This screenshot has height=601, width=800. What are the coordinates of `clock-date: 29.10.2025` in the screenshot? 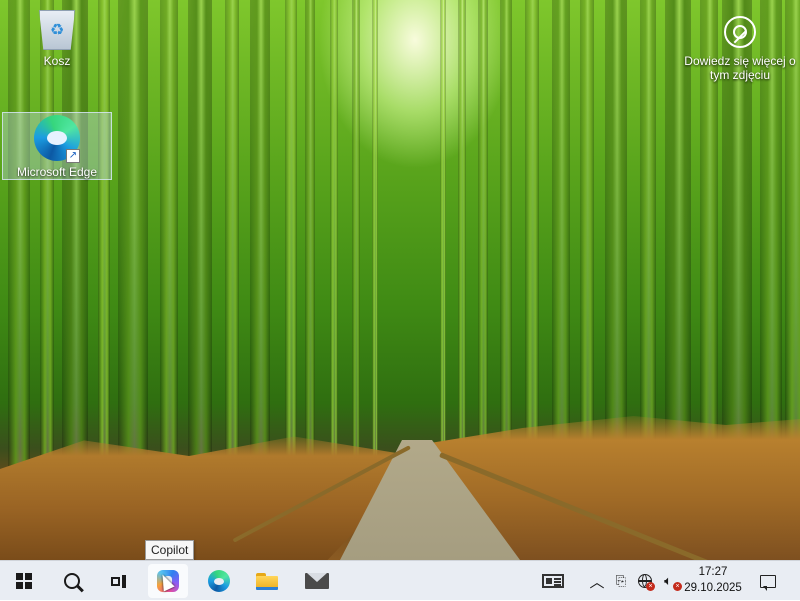 It's located at (713, 588).